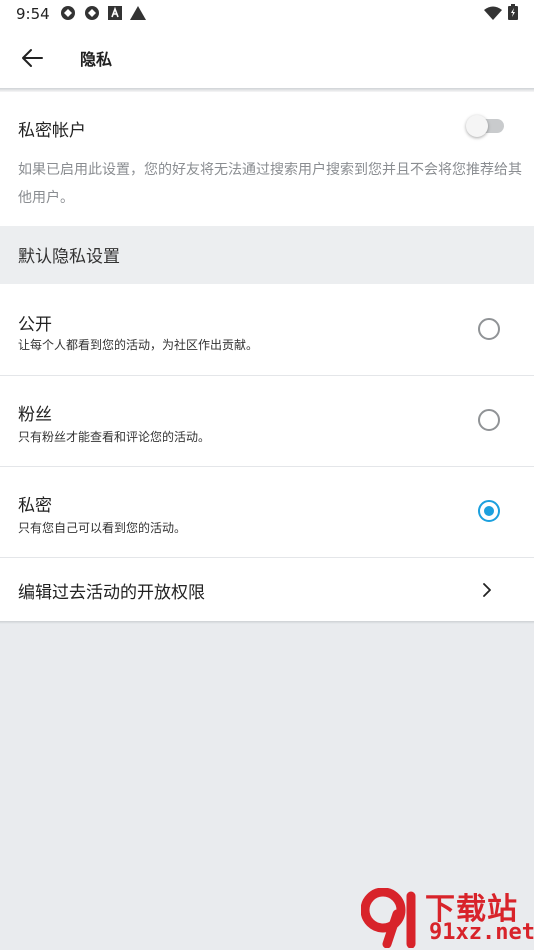 Image resolution: width=534 pixels, height=950 pixels. I want to click on toggle-knob, so click(477, 126).